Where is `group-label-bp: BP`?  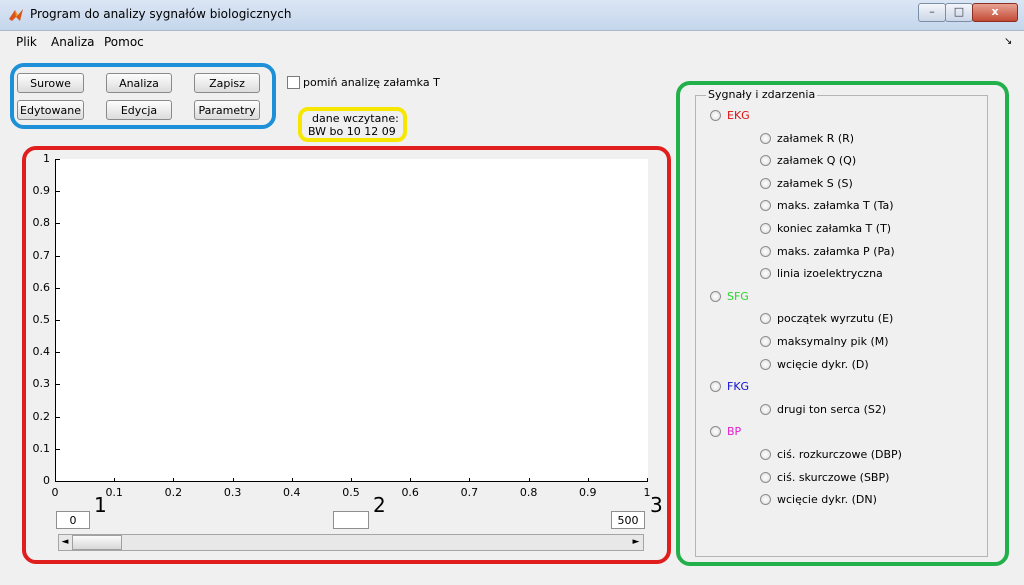
group-label-bp: BP is located at coordinates (734, 432).